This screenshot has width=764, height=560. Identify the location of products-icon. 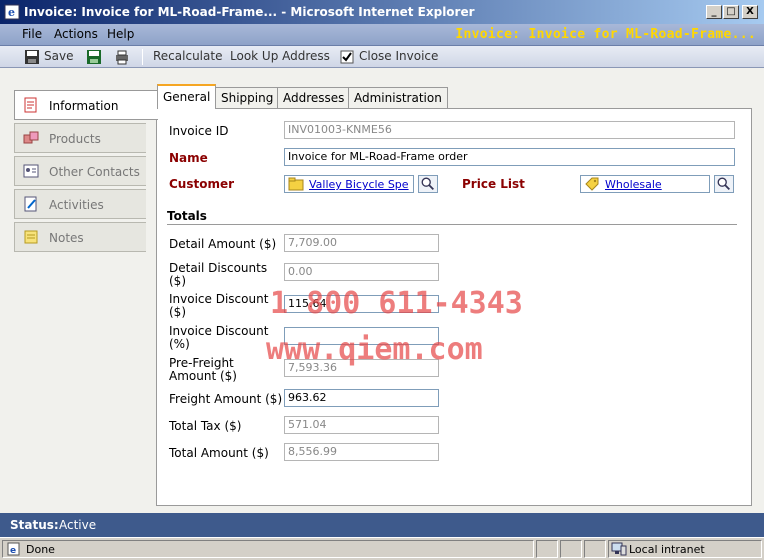
(31, 137).